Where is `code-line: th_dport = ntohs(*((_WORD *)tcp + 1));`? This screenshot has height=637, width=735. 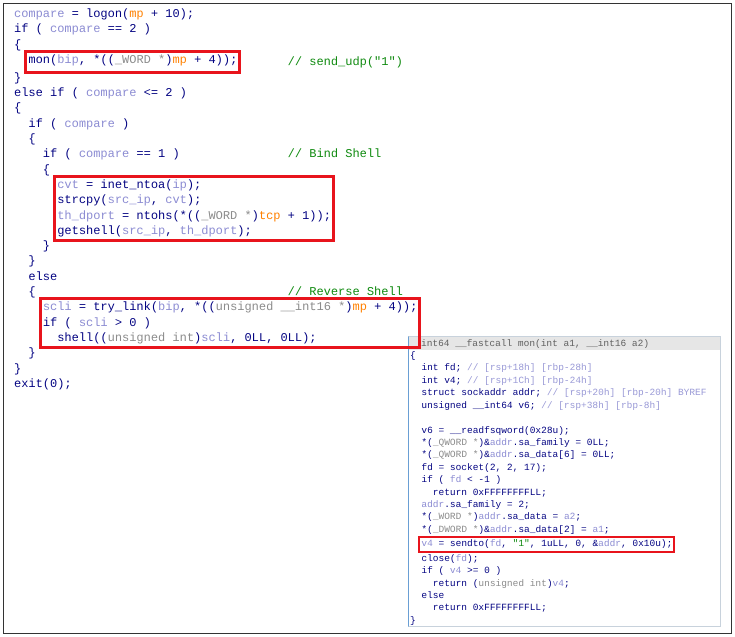
code-line: th_dport = ntohs(*((_WORD *)tcp + 1)); is located at coordinates (194, 215).